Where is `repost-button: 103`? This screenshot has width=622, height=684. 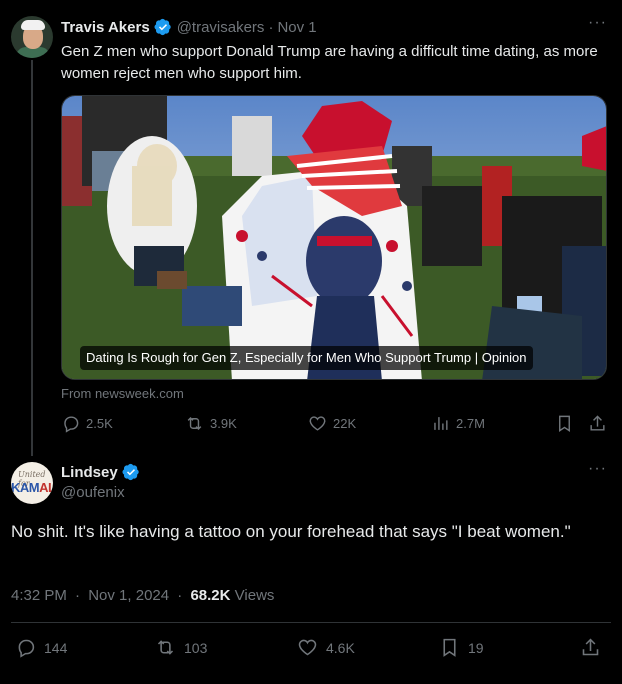 repost-button: 103 is located at coordinates (181, 647).